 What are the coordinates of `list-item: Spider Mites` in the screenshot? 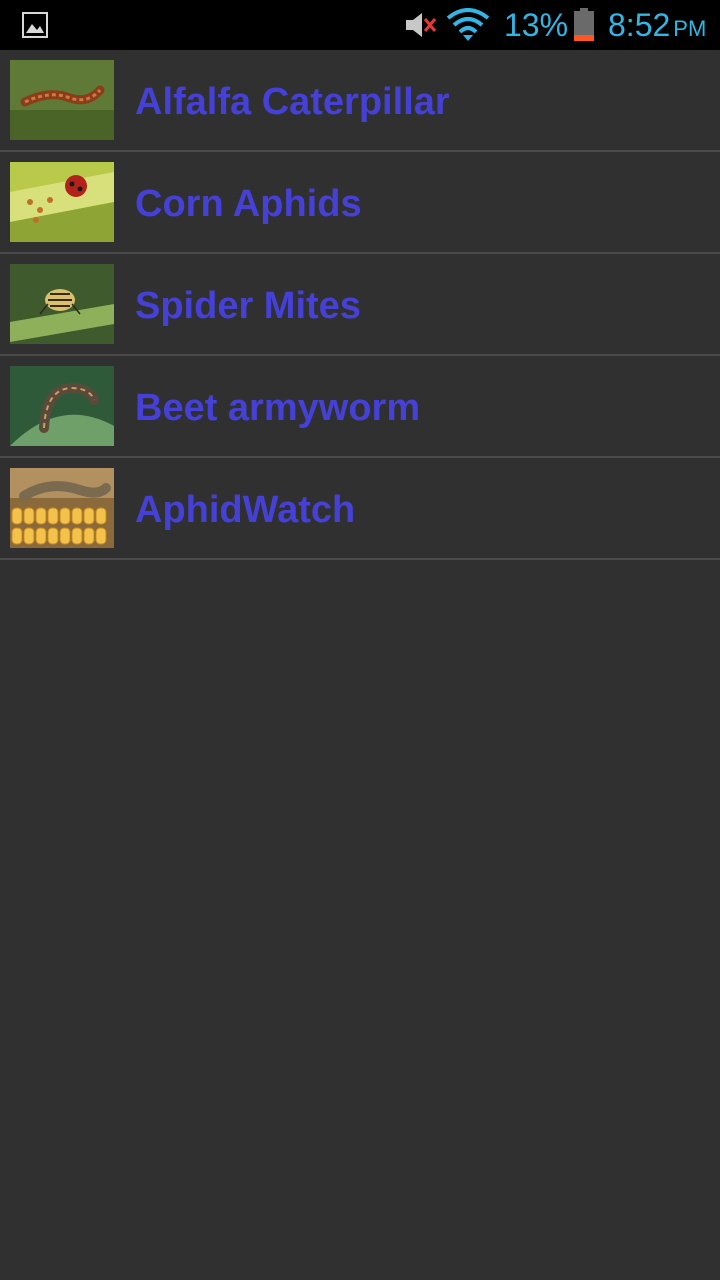 It's located at (360, 305).